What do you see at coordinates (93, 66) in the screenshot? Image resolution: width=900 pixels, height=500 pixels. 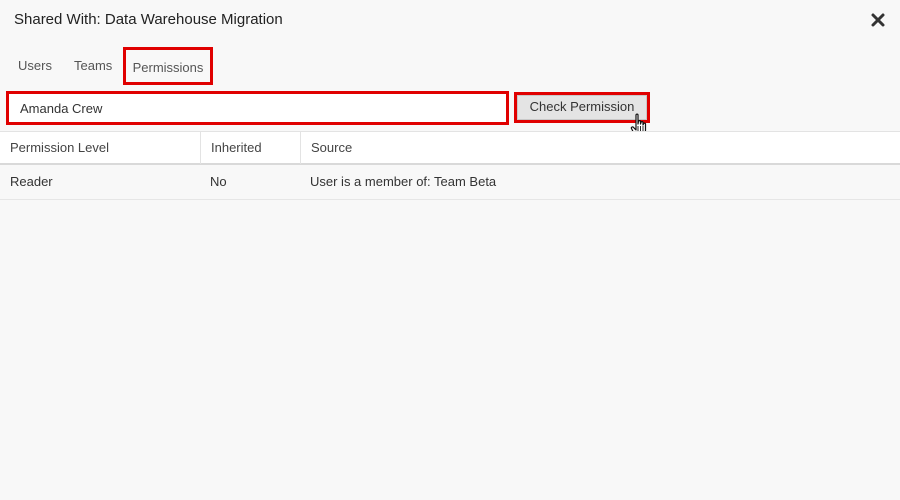 I see `tab-teams: Teams` at bounding box center [93, 66].